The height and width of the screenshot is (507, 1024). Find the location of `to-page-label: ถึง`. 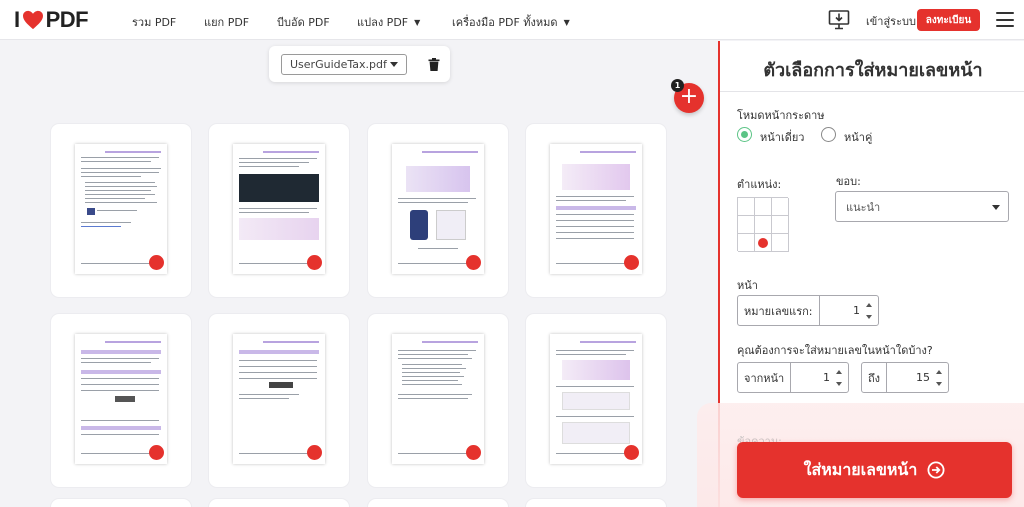

to-page-label: ถึง is located at coordinates (875, 377).